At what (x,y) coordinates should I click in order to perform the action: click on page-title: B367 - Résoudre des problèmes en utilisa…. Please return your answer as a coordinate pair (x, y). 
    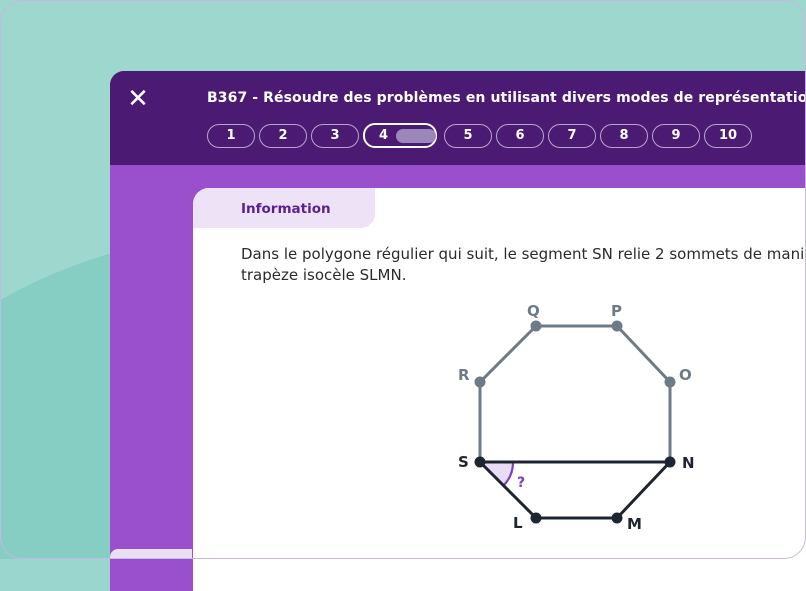
    Looking at the image, I should click on (506, 98).